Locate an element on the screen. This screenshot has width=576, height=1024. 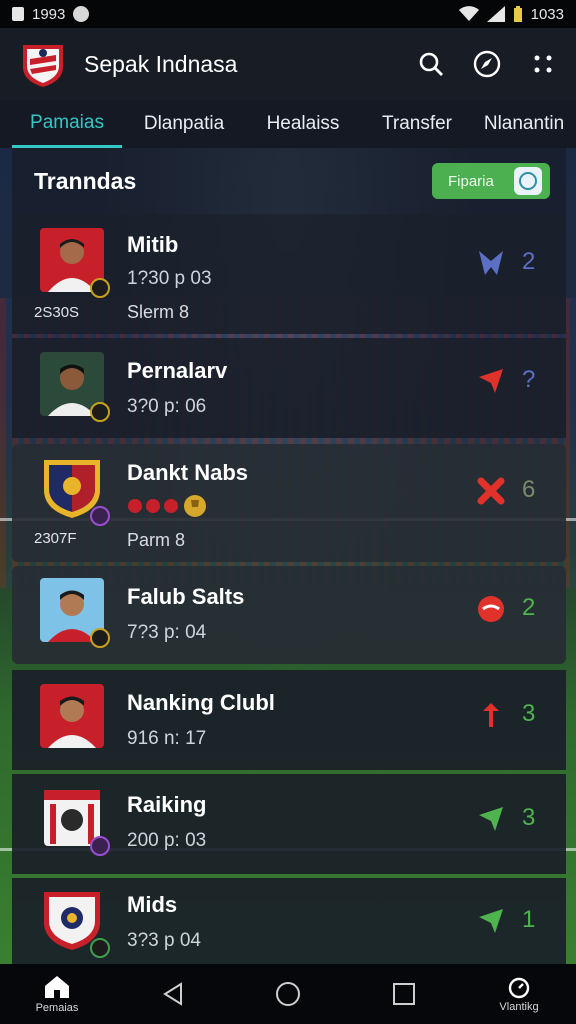
item-sub-number: 2S30S is located at coordinates (57, 312).